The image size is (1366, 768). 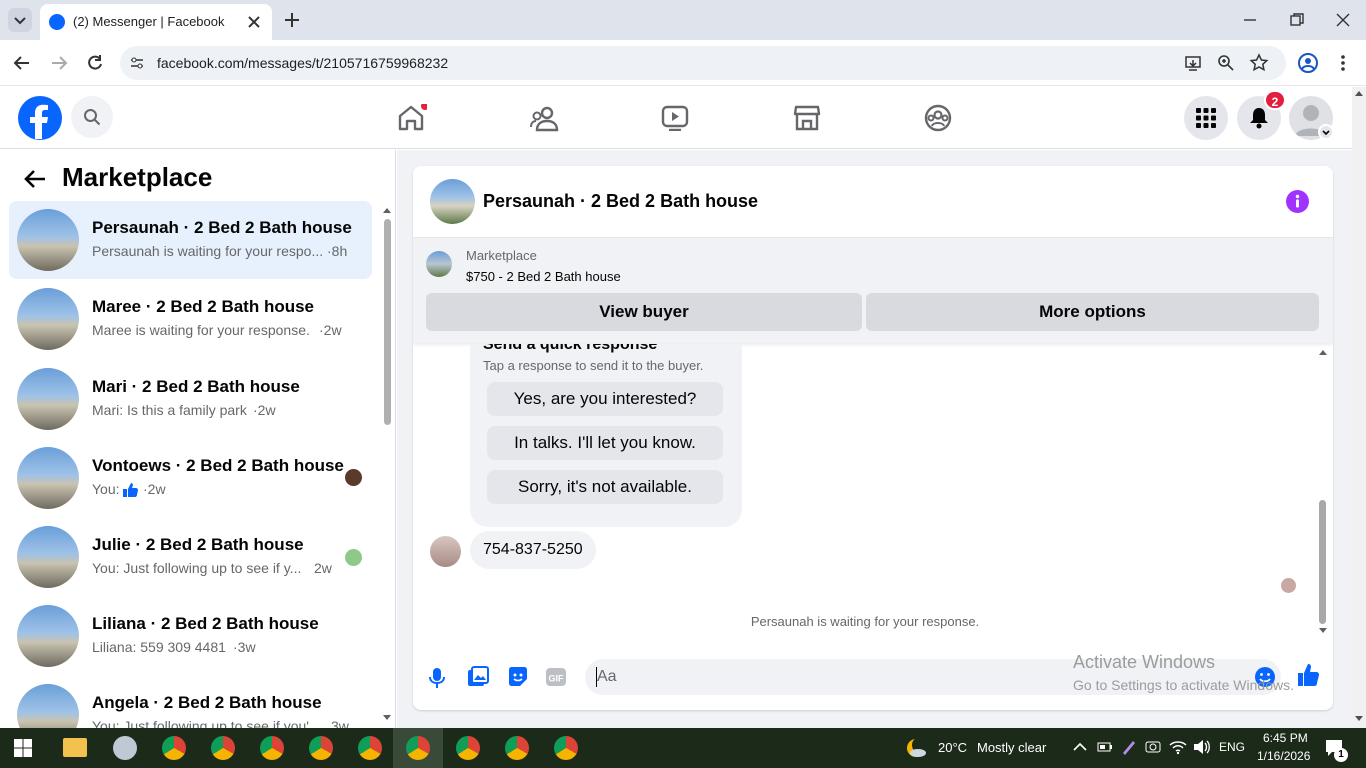 I want to click on groups-icon, so click(x=938, y=118).